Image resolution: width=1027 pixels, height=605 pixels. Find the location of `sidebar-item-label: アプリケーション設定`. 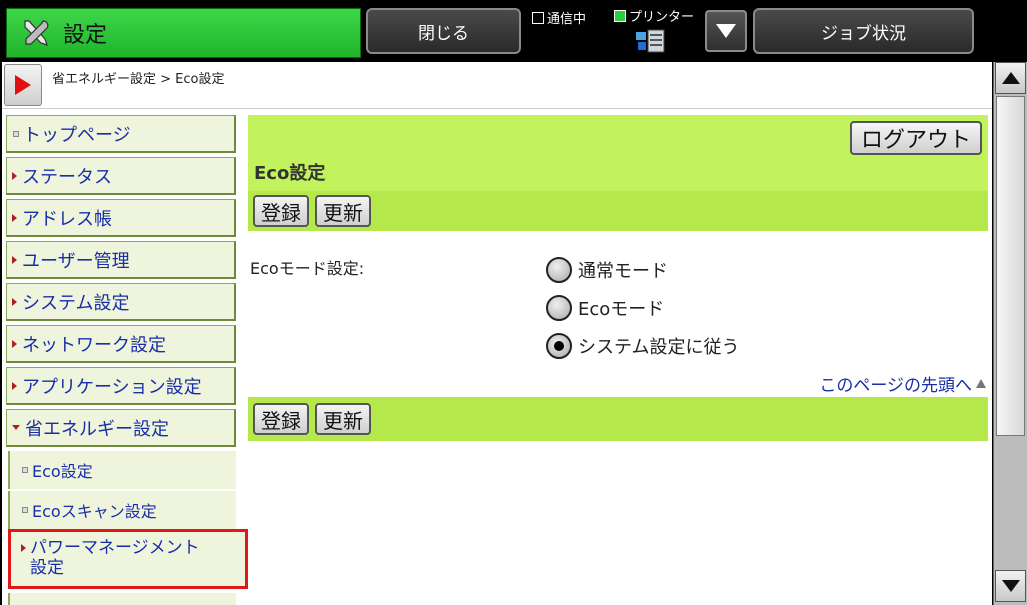

sidebar-item-label: アプリケーション設定 is located at coordinates (112, 387).